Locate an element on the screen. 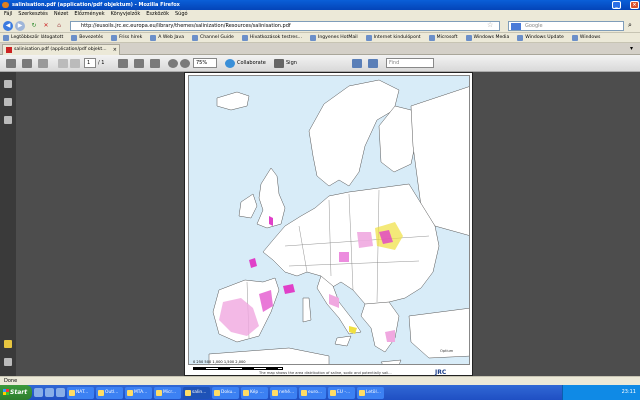 Image resolution: width=640 pixels, height=400 pixels. bookmark-item: Ingyenes HotMail is located at coordinates (333, 37).